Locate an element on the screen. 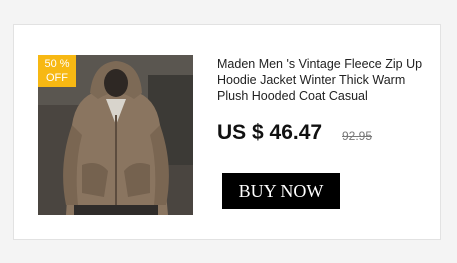 The height and width of the screenshot is (263, 457). buy-now-button: BUY NOW is located at coordinates (281, 191).